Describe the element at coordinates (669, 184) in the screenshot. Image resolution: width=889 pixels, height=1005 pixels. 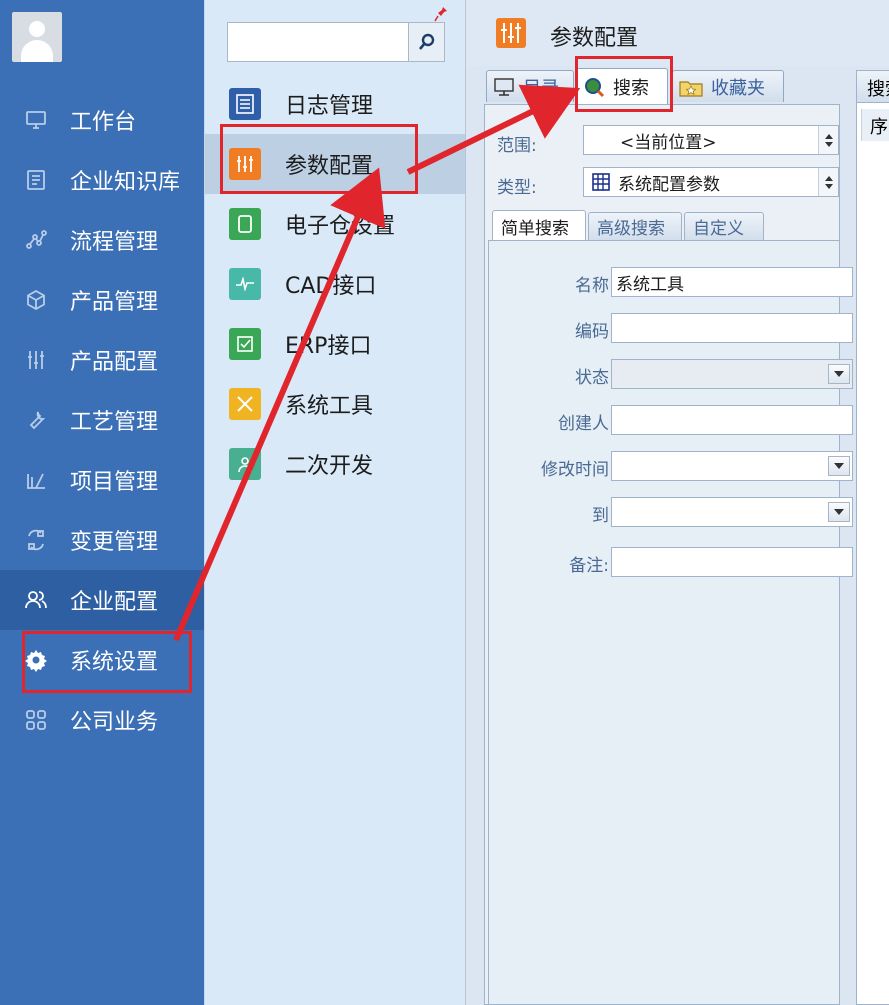
I see `type-value: 系统配置参数` at that location.